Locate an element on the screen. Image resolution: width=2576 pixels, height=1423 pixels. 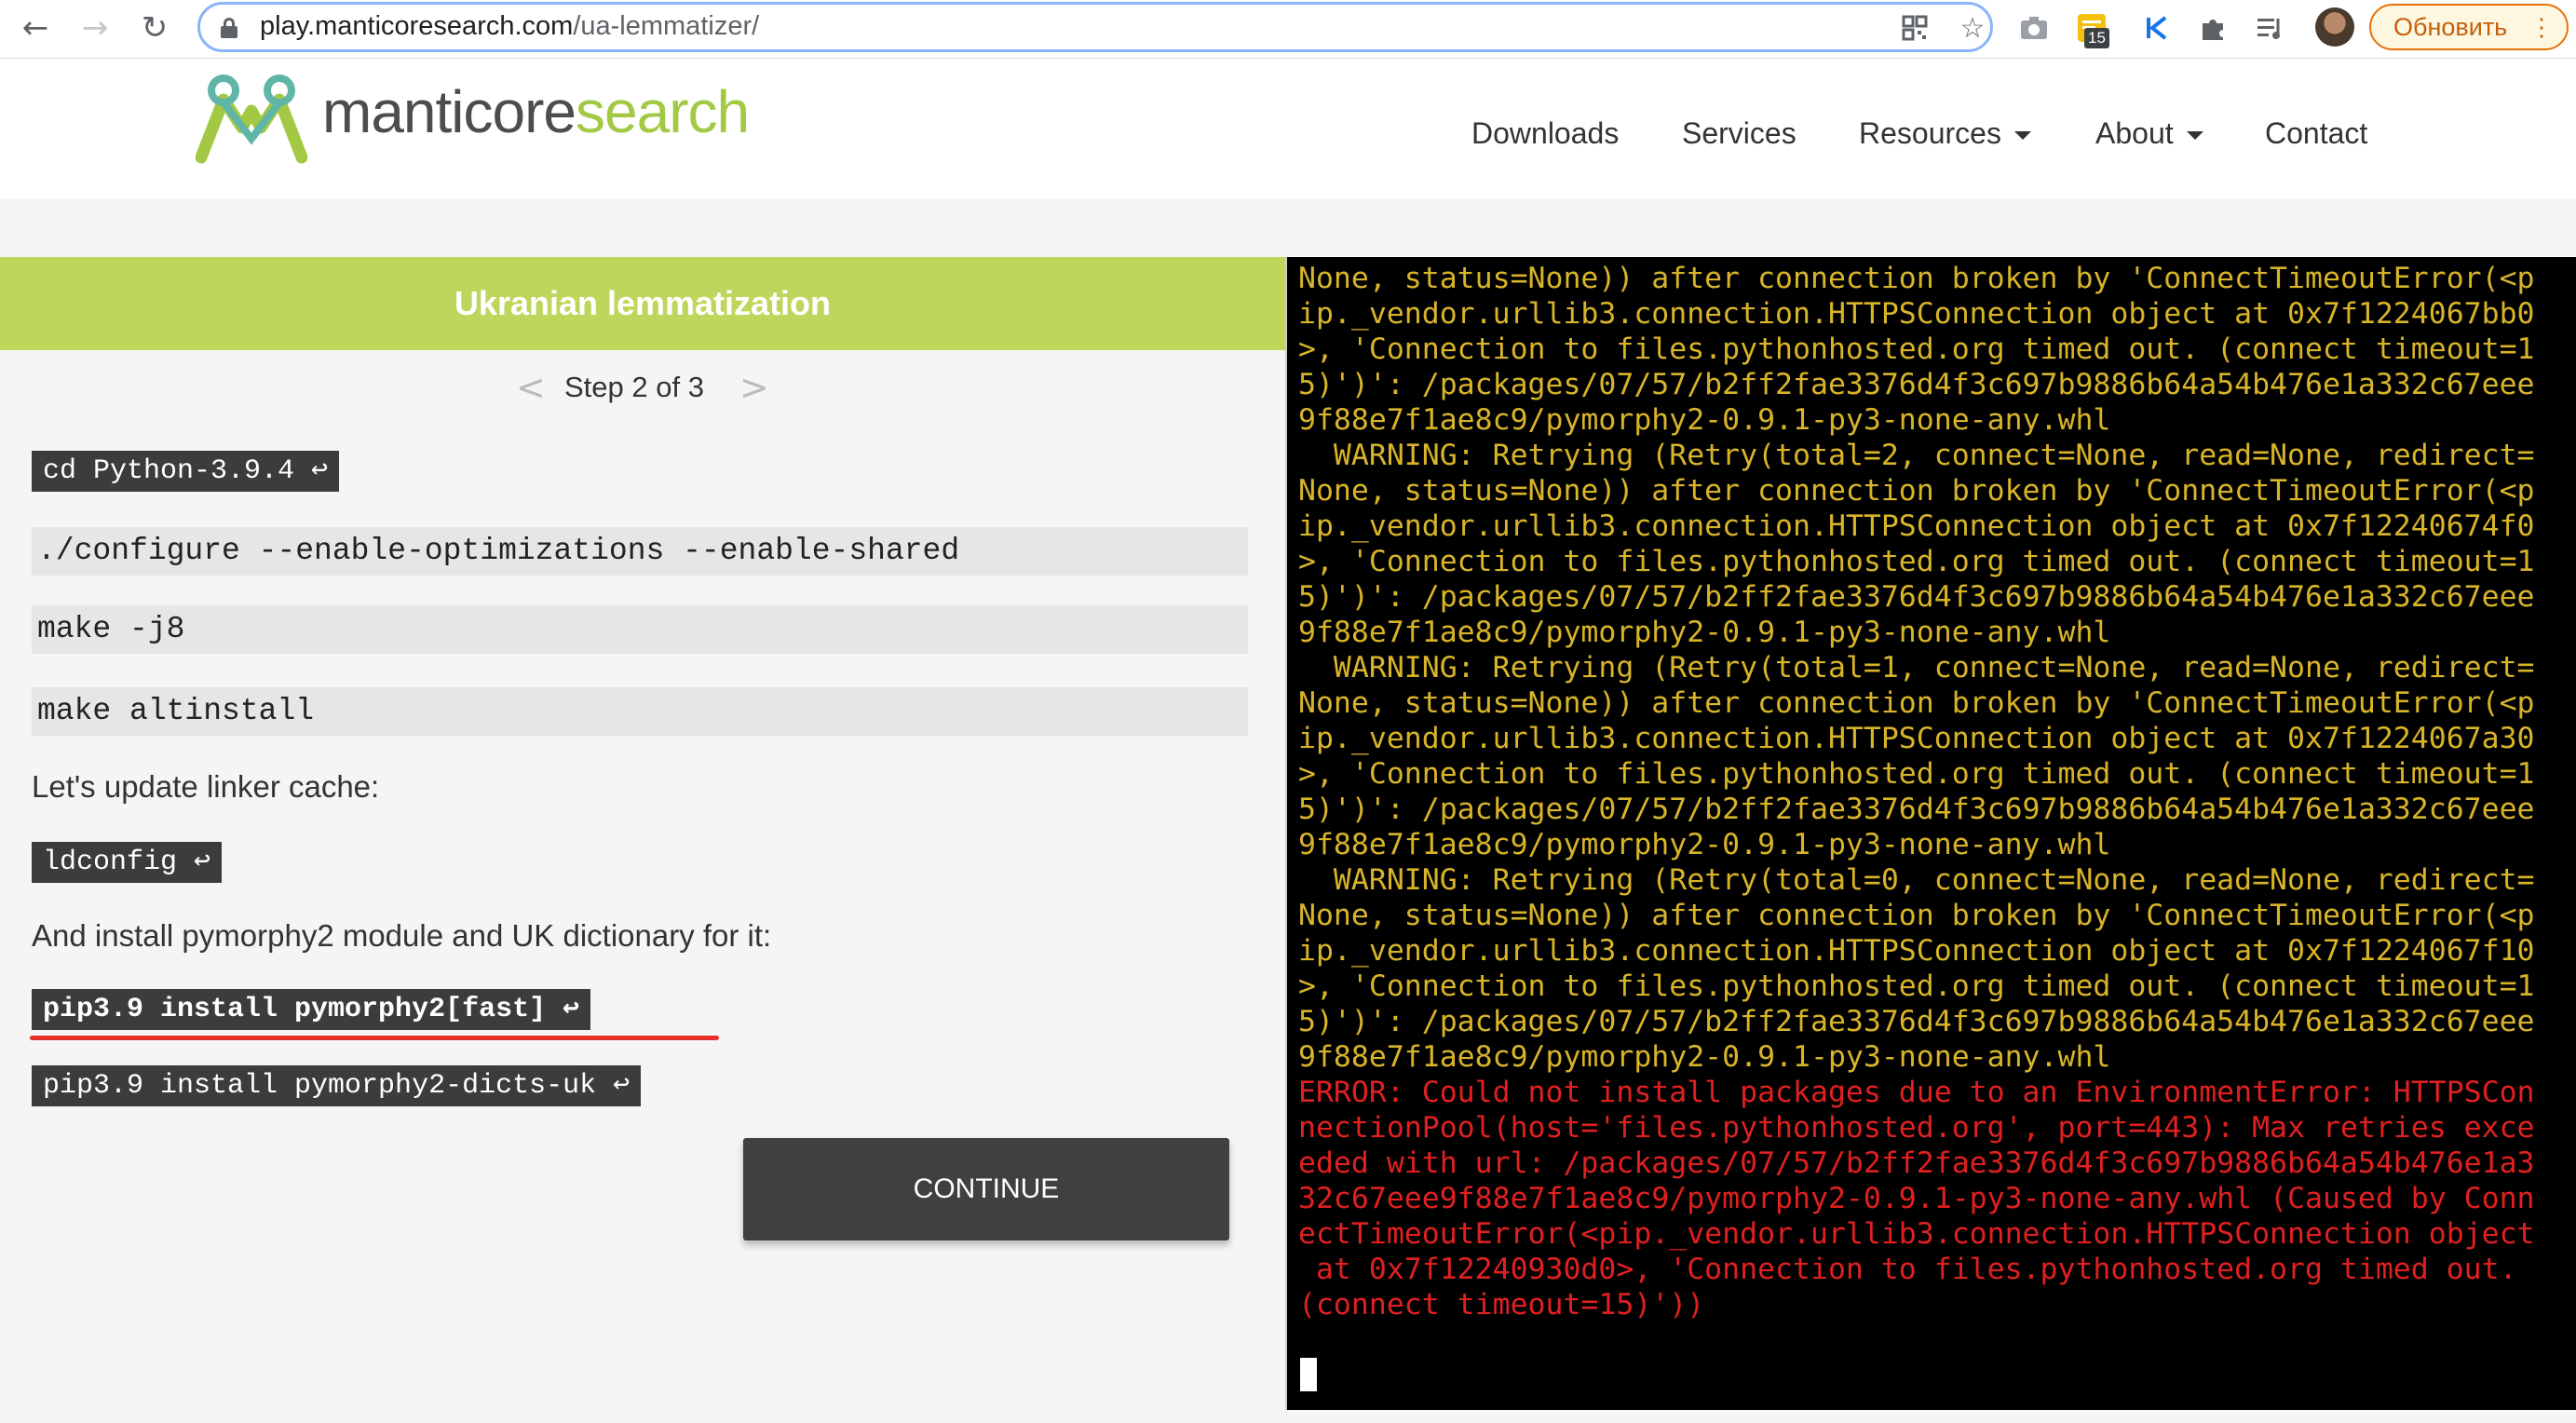
step-prev-icon: < is located at coordinates (531, 387).